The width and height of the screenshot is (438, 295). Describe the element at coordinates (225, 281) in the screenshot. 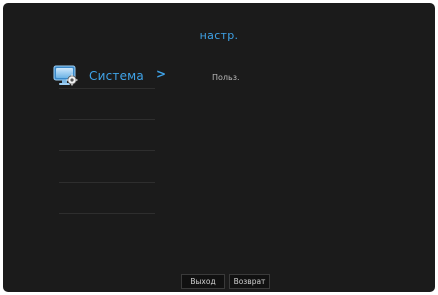

I see `footer-buttons: Выход Возврат` at that location.